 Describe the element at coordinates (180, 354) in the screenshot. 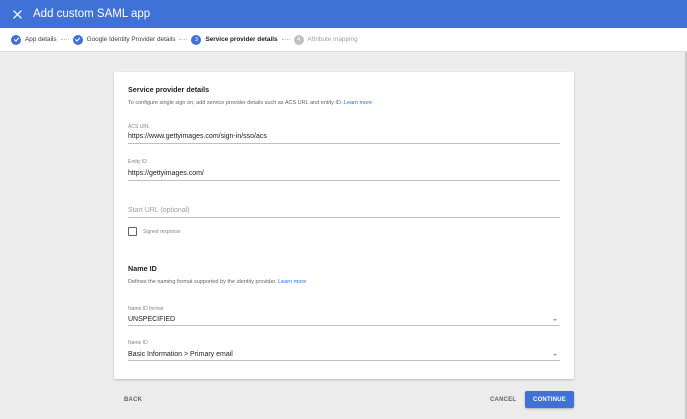

I see `name-id-value: Basic Information > Primary email` at that location.